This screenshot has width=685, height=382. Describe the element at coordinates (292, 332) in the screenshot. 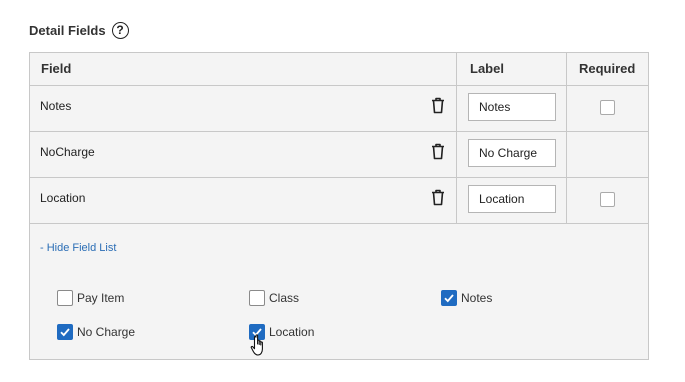

I see `option-label: Location` at that location.